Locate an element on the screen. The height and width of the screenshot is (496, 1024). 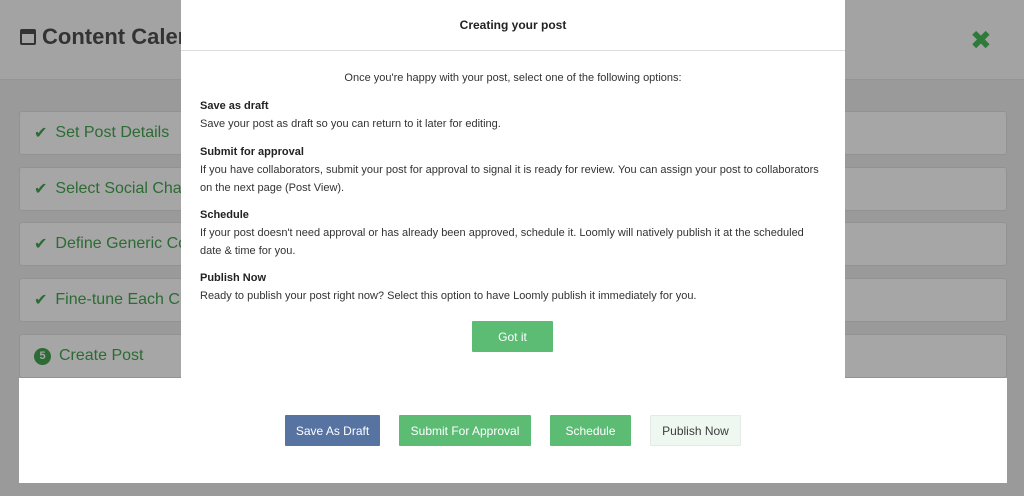
step-label: Create Post is located at coordinates (101, 355).